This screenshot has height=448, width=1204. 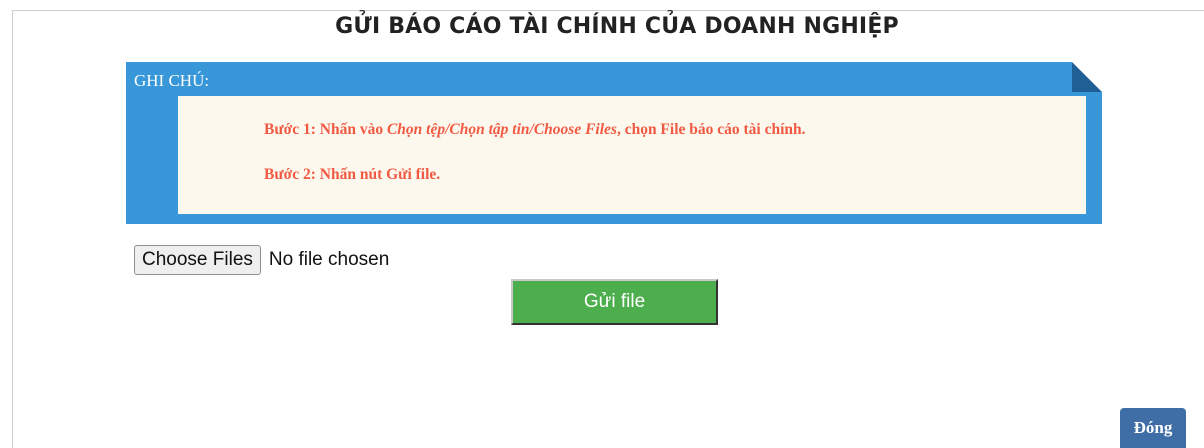 I want to click on note-label: GHI CHÚ:, so click(x=172, y=80).